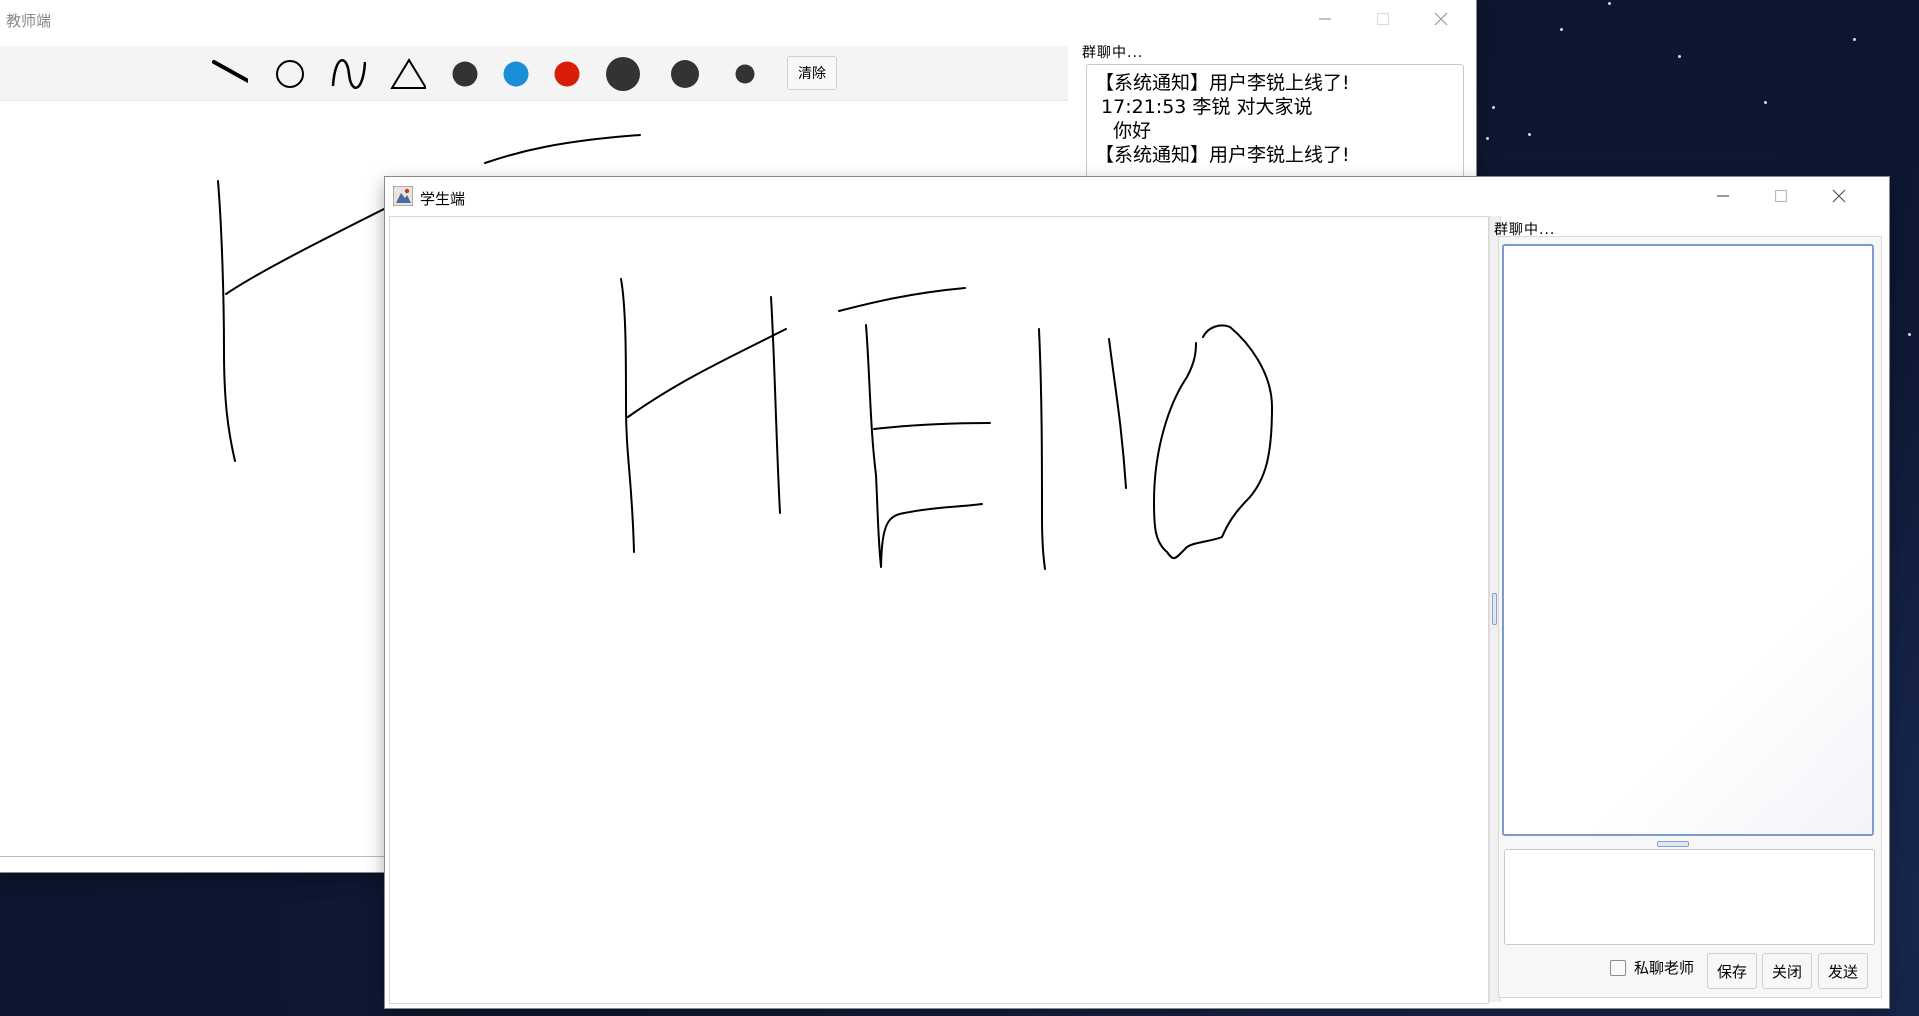  I want to click on chat-input-splitter-grip-icon, so click(1673, 844).